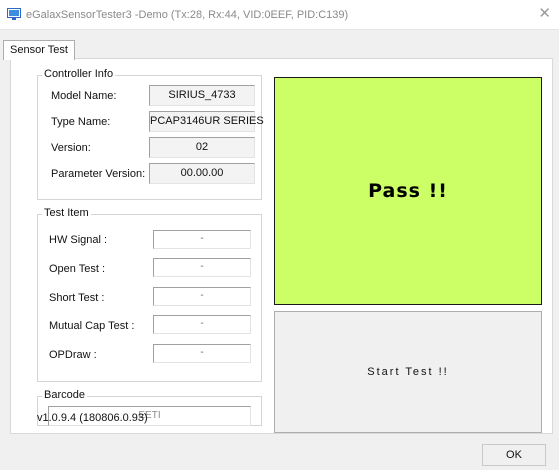 Image resolution: width=559 pixels, height=470 pixels. I want to click on test-item-title: Test Item, so click(66, 213).